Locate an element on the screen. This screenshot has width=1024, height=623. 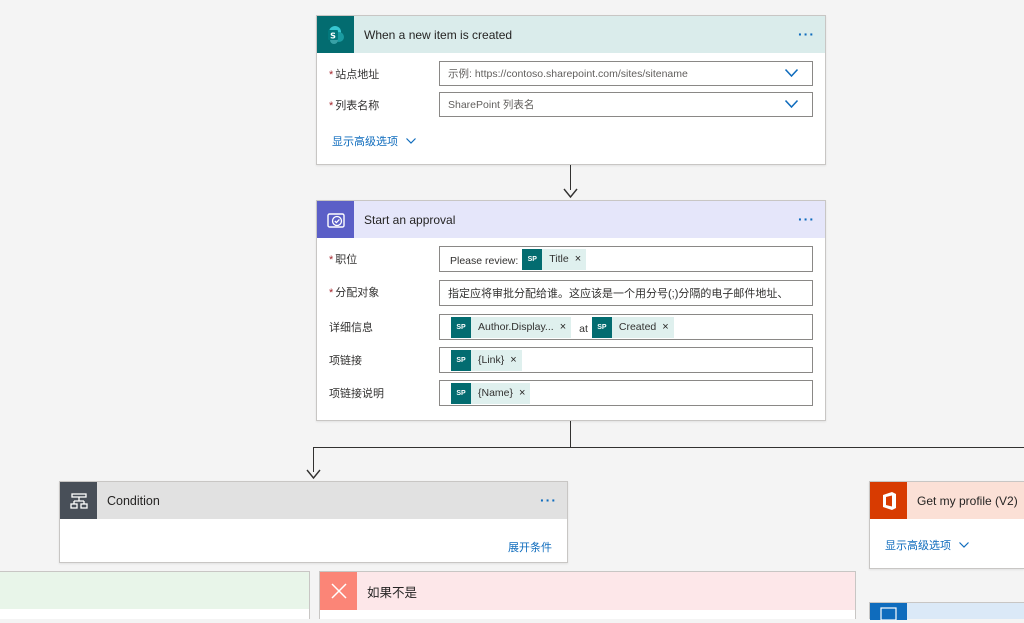
condition-title: Condition is located at coordinates (133, 500).